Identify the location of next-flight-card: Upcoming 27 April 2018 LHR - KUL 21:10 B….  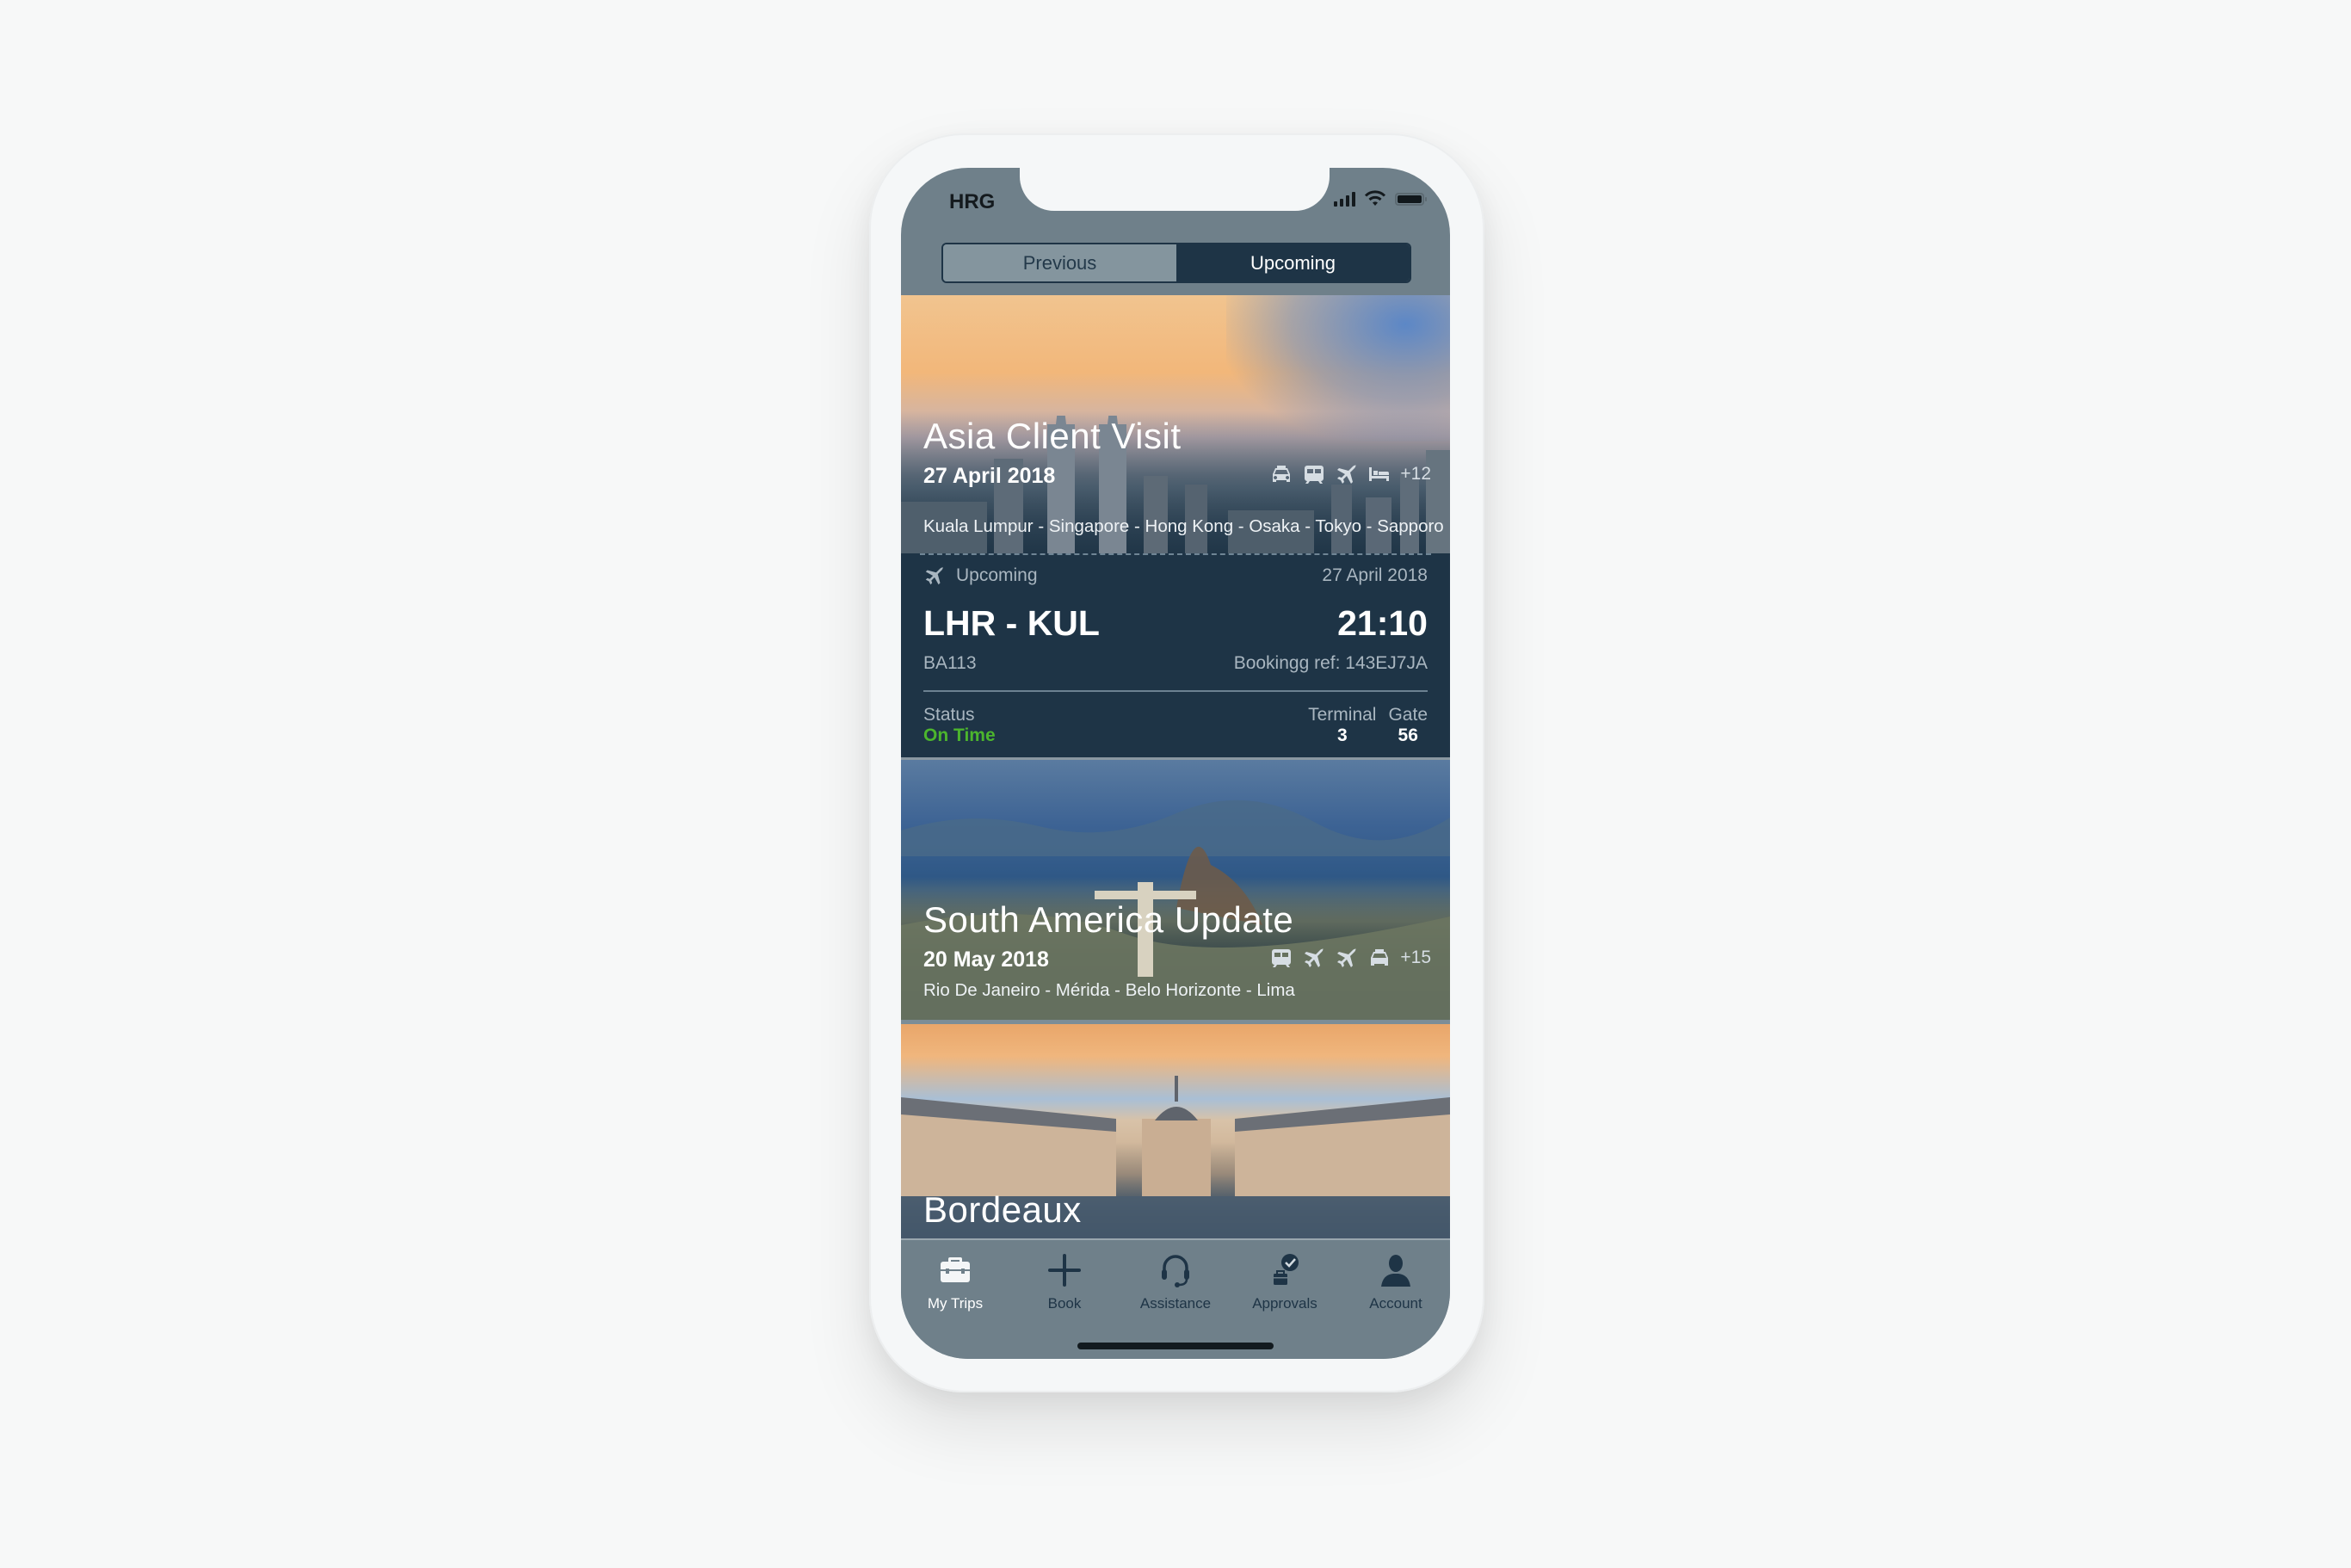
(1175, 655).